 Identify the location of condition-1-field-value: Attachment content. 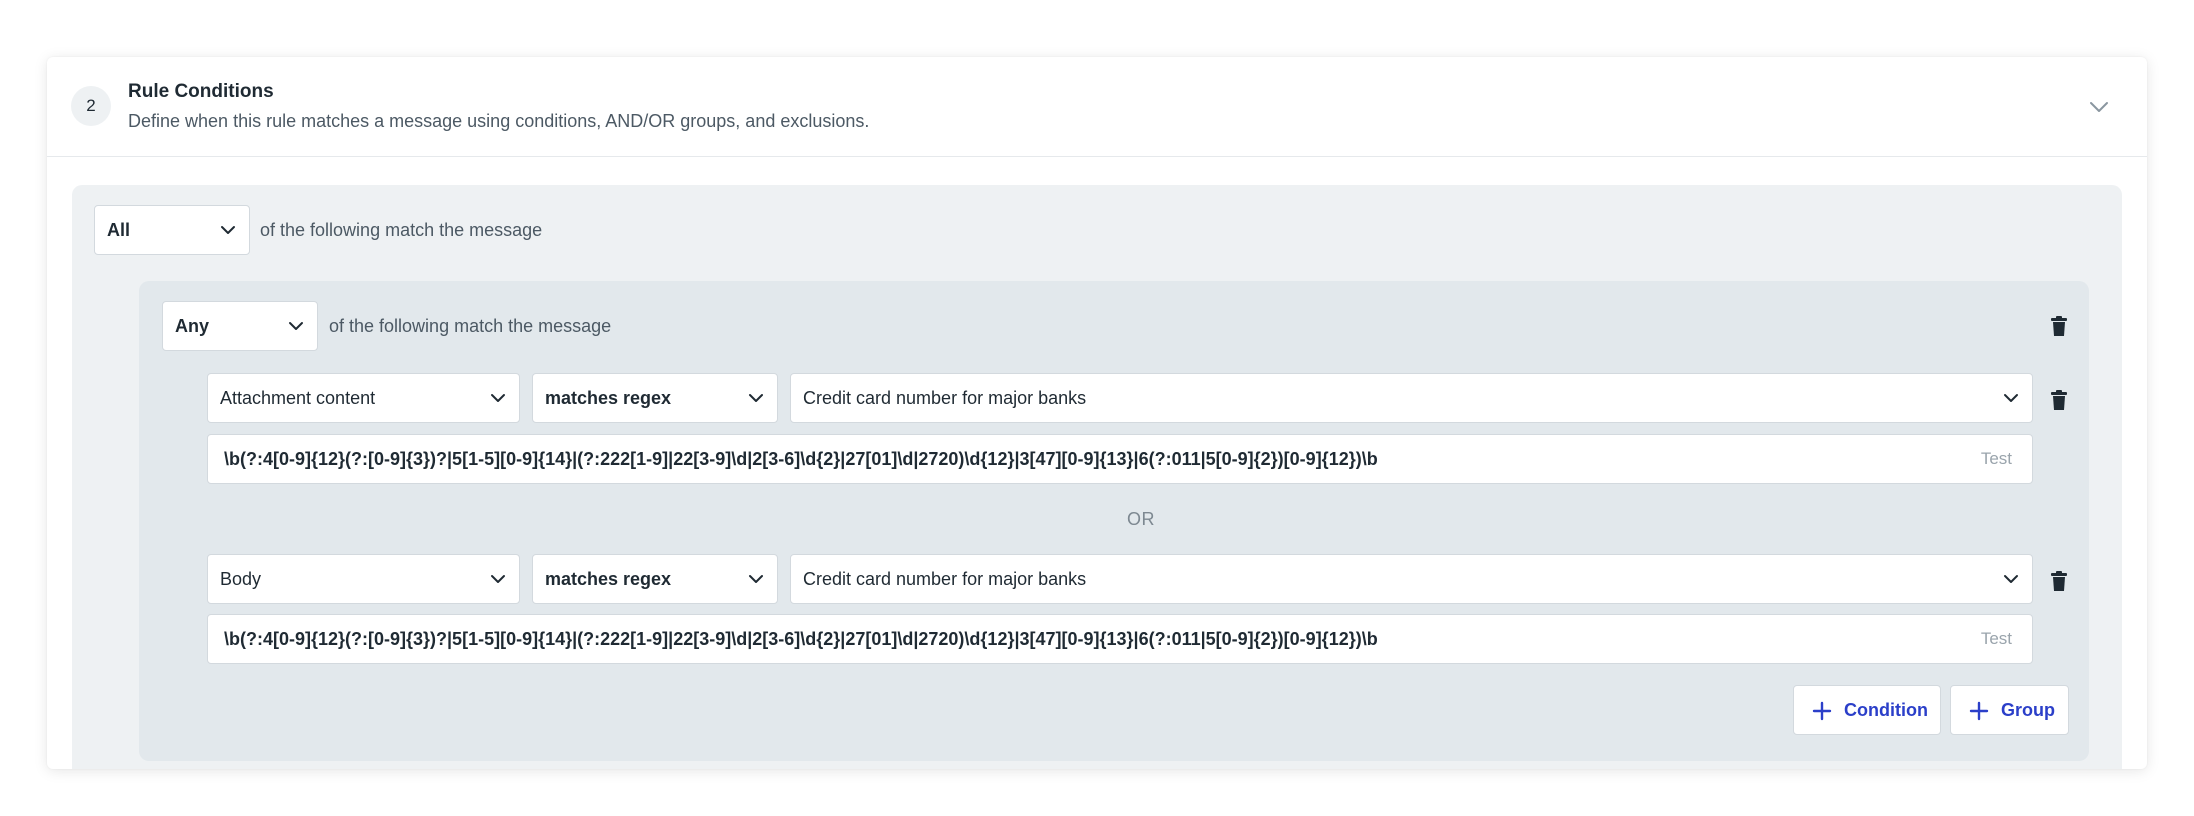
(298, 398).